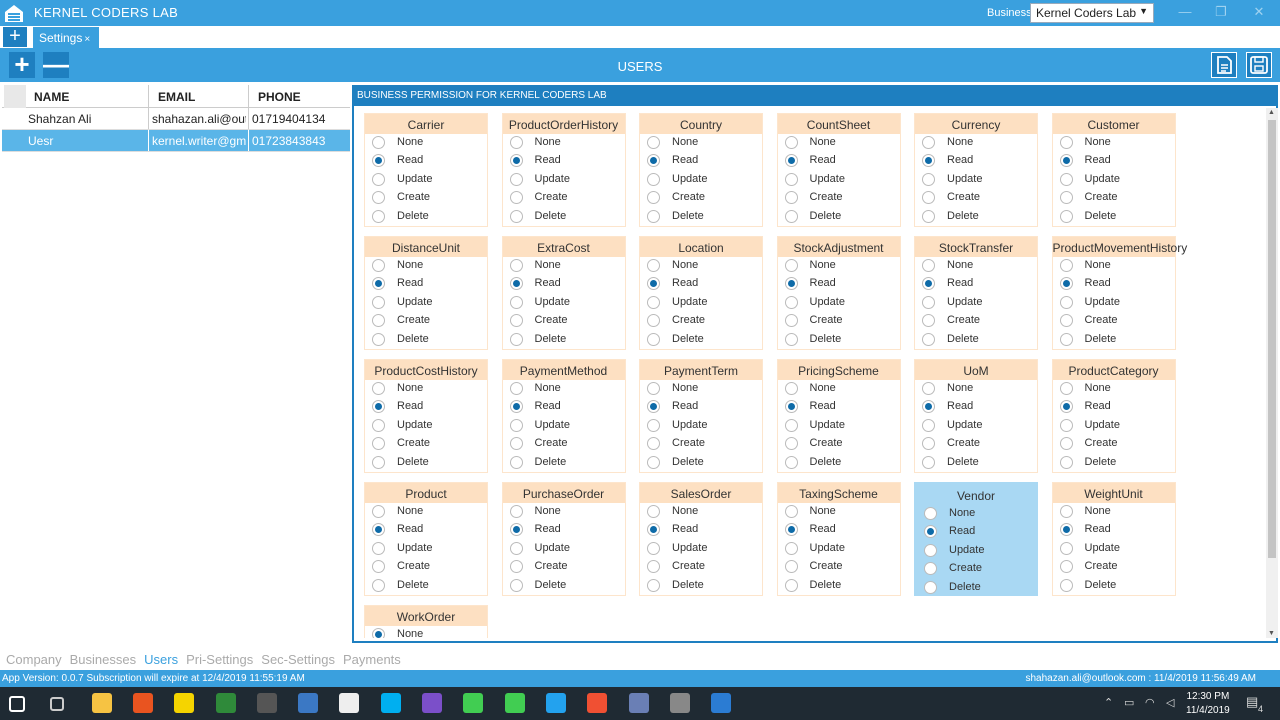  What do you see at coordinates (298, 659) in the screenshot?
I see `bottom-tab-sec-settings: Sec-Settings` at bounding box center [298, 659].